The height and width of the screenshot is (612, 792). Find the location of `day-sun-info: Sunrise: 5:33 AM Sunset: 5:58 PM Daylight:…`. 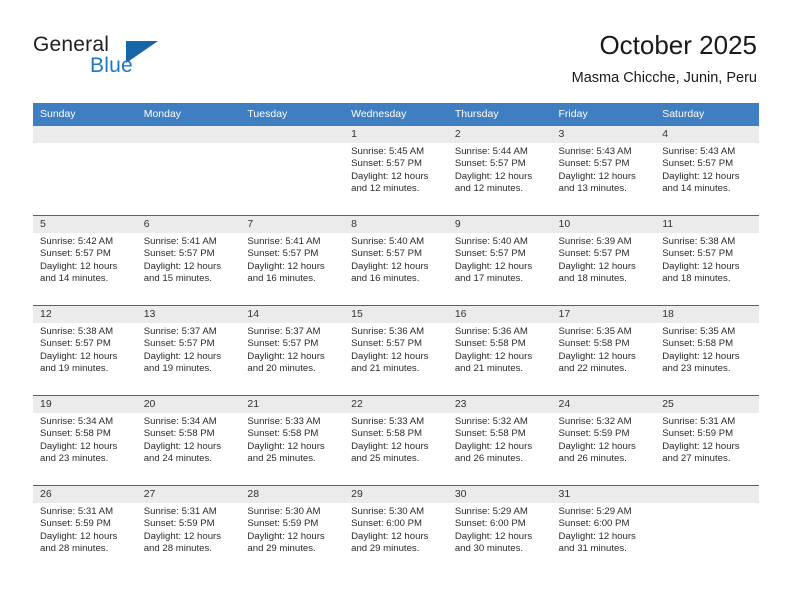

day-sun-info: Sunrise: 5:33 AM Sunset: 5:58 PM Daylight:… is located at coordinates (292, 439).